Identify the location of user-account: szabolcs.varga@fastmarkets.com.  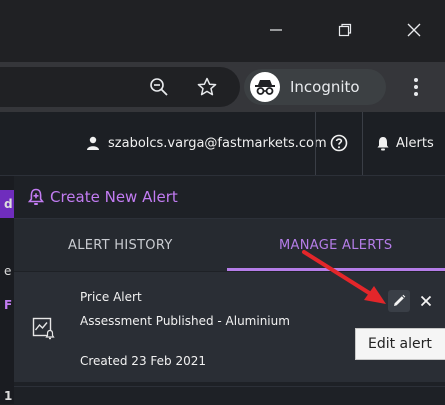
(206, 143).